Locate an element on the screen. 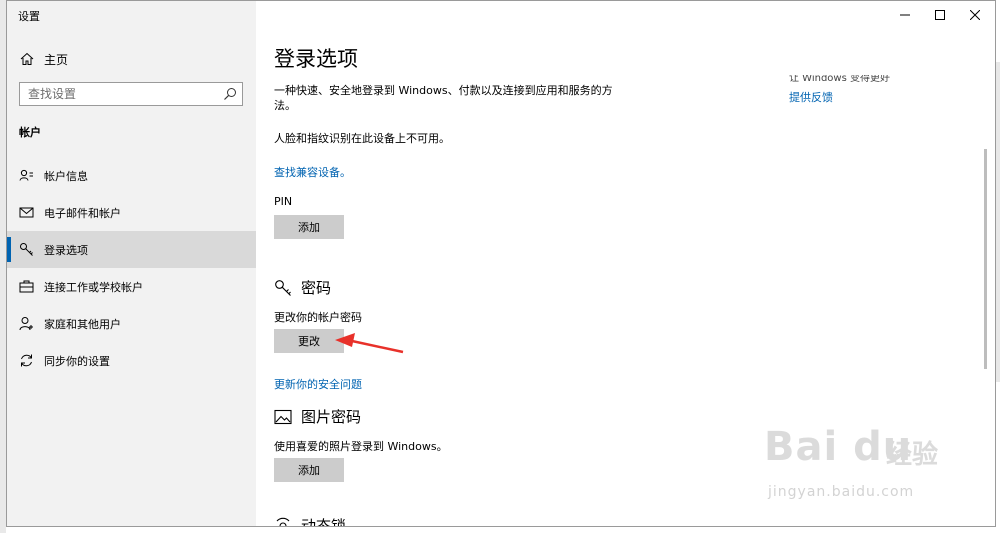  sidebar-item-label: 同步你的设置 is located at coordinates (77, 361).